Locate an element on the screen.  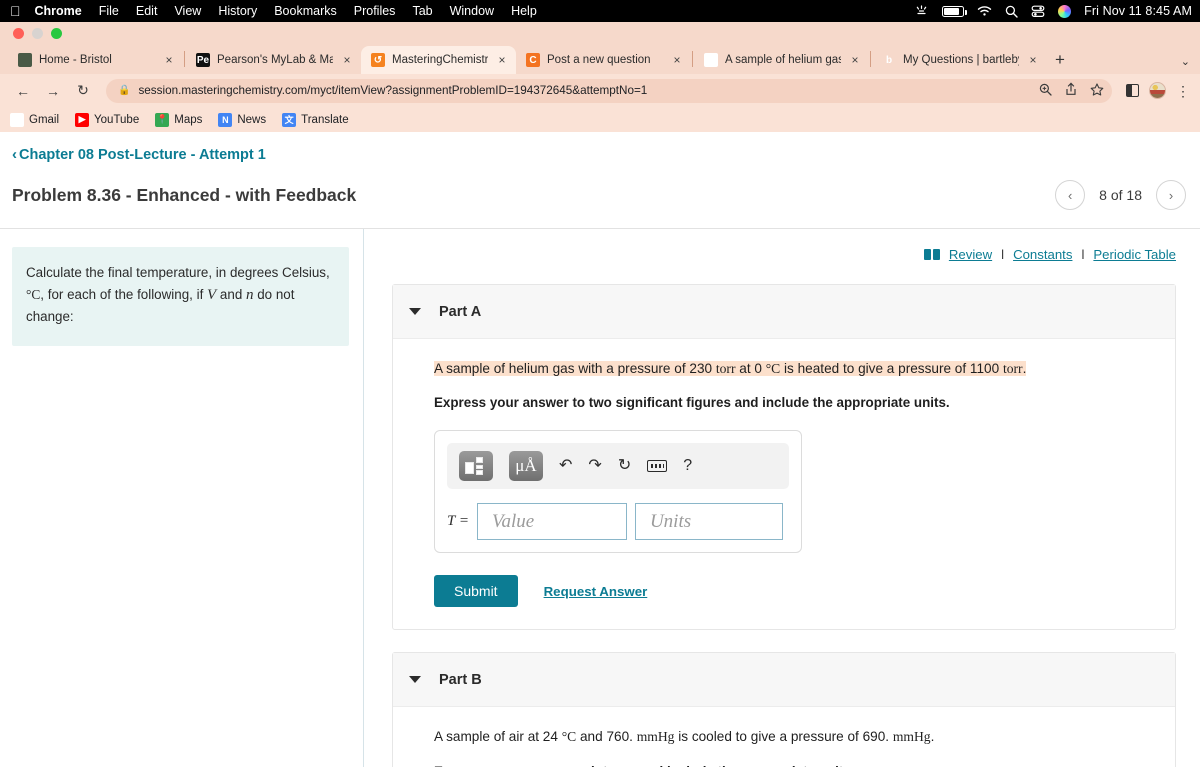
bookmark-news: N News is located at coordinates (242, 119).